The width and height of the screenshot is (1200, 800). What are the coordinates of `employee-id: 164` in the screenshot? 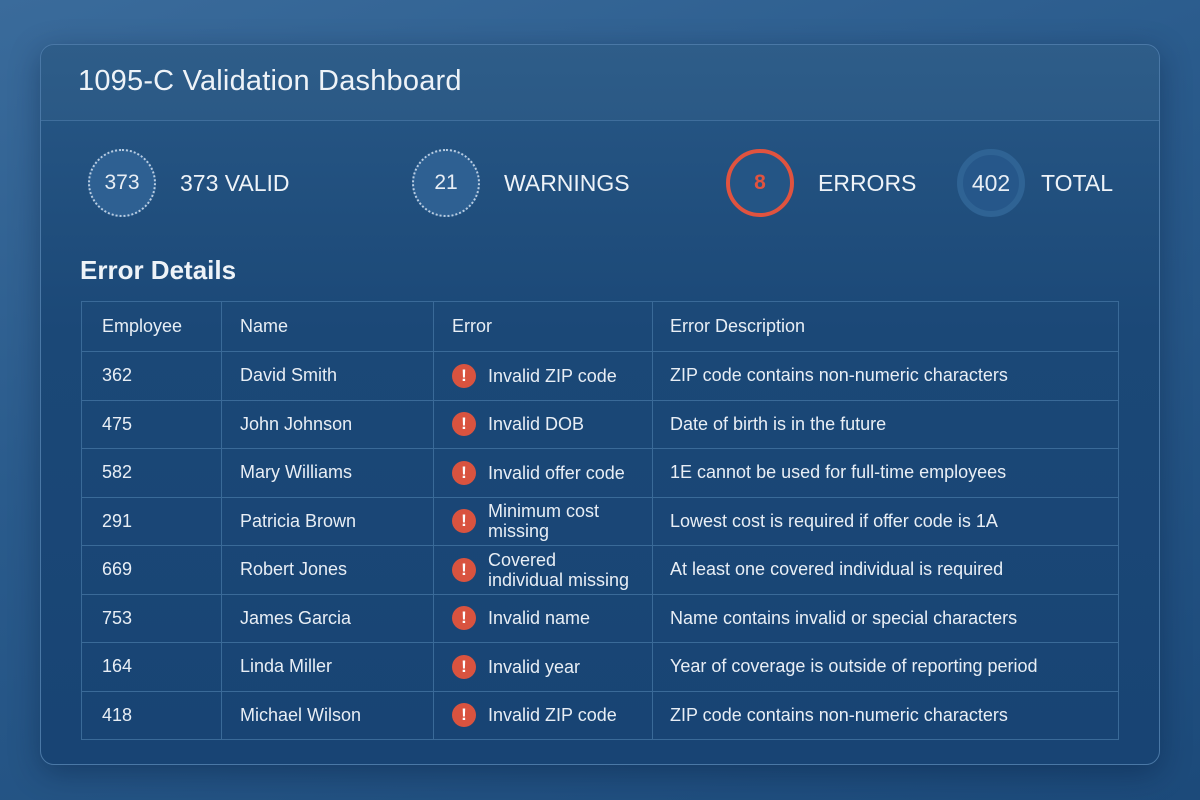 It's located at (151, 667).